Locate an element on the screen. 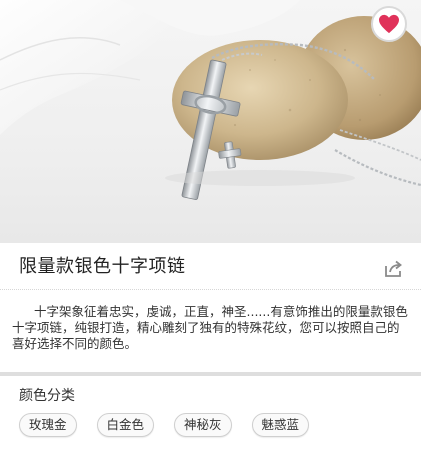 This screenshot has height=464, width=421. color-option-mystic-gray: 神秘灰 is located at coordinates (203, 425).